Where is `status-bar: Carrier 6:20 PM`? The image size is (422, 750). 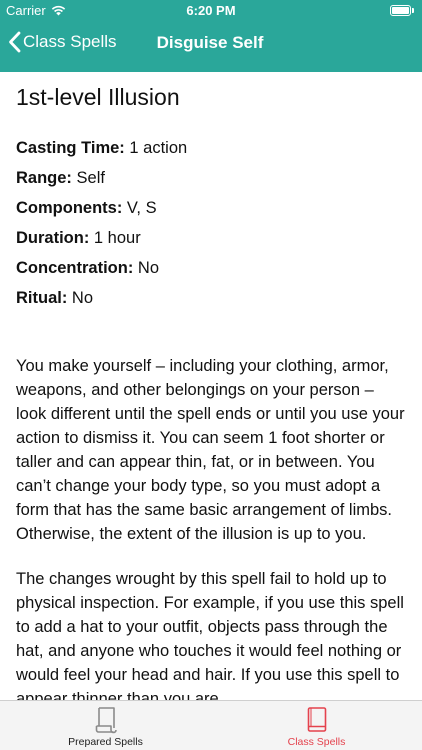 status-bar: Carrier 6:20 PM is located at coordinates (211, 11).